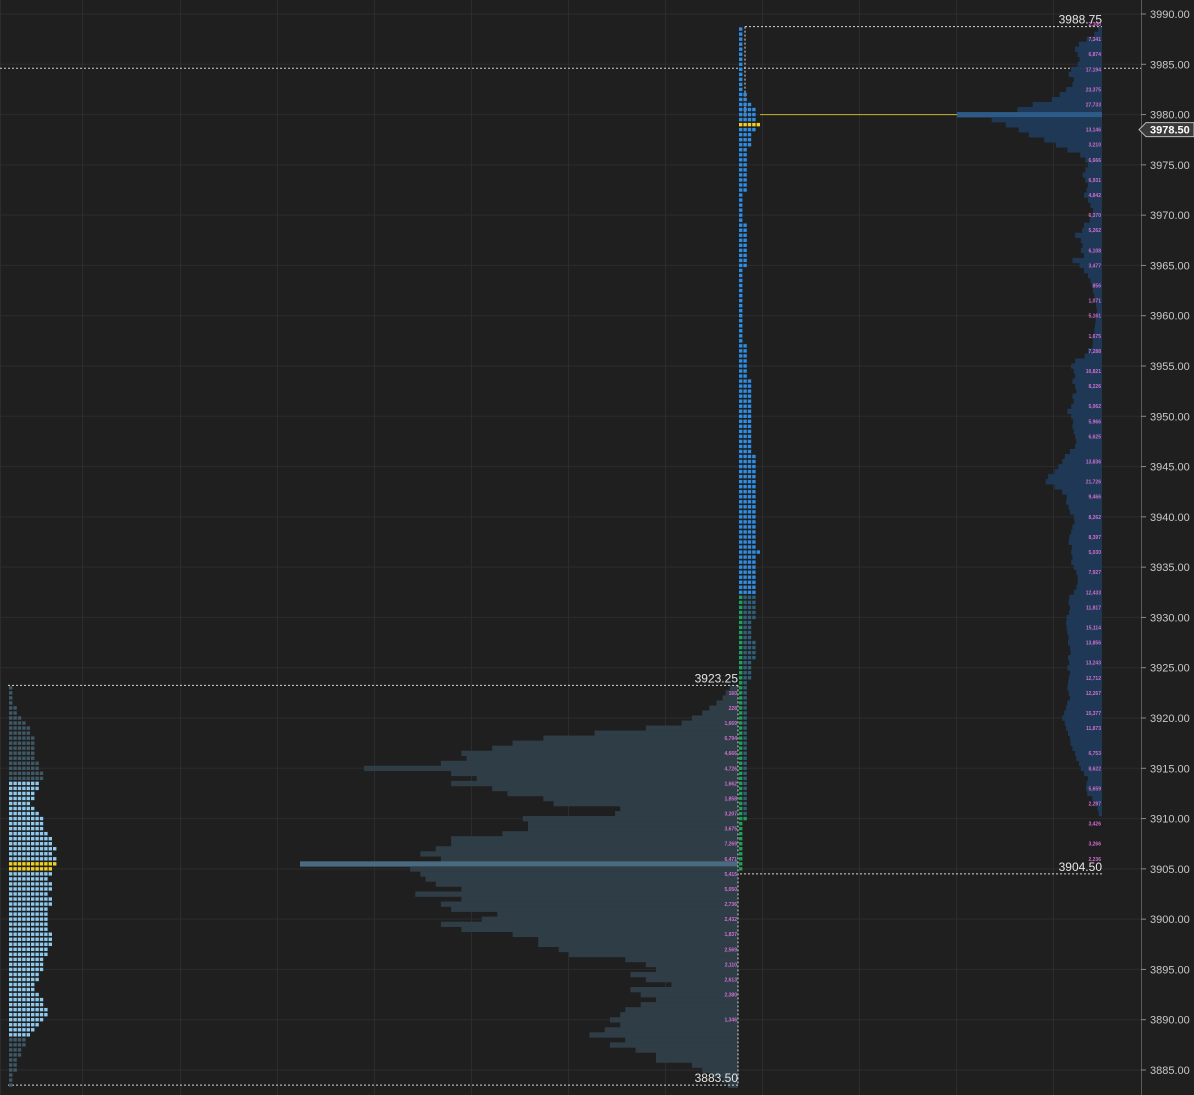 Image resolution: width=1194 pixels, height=1095 pixels. Describe the element at coordinates (1170, 820) in the screenshot. I see `axis-tick-label: 3910.00` at that location.